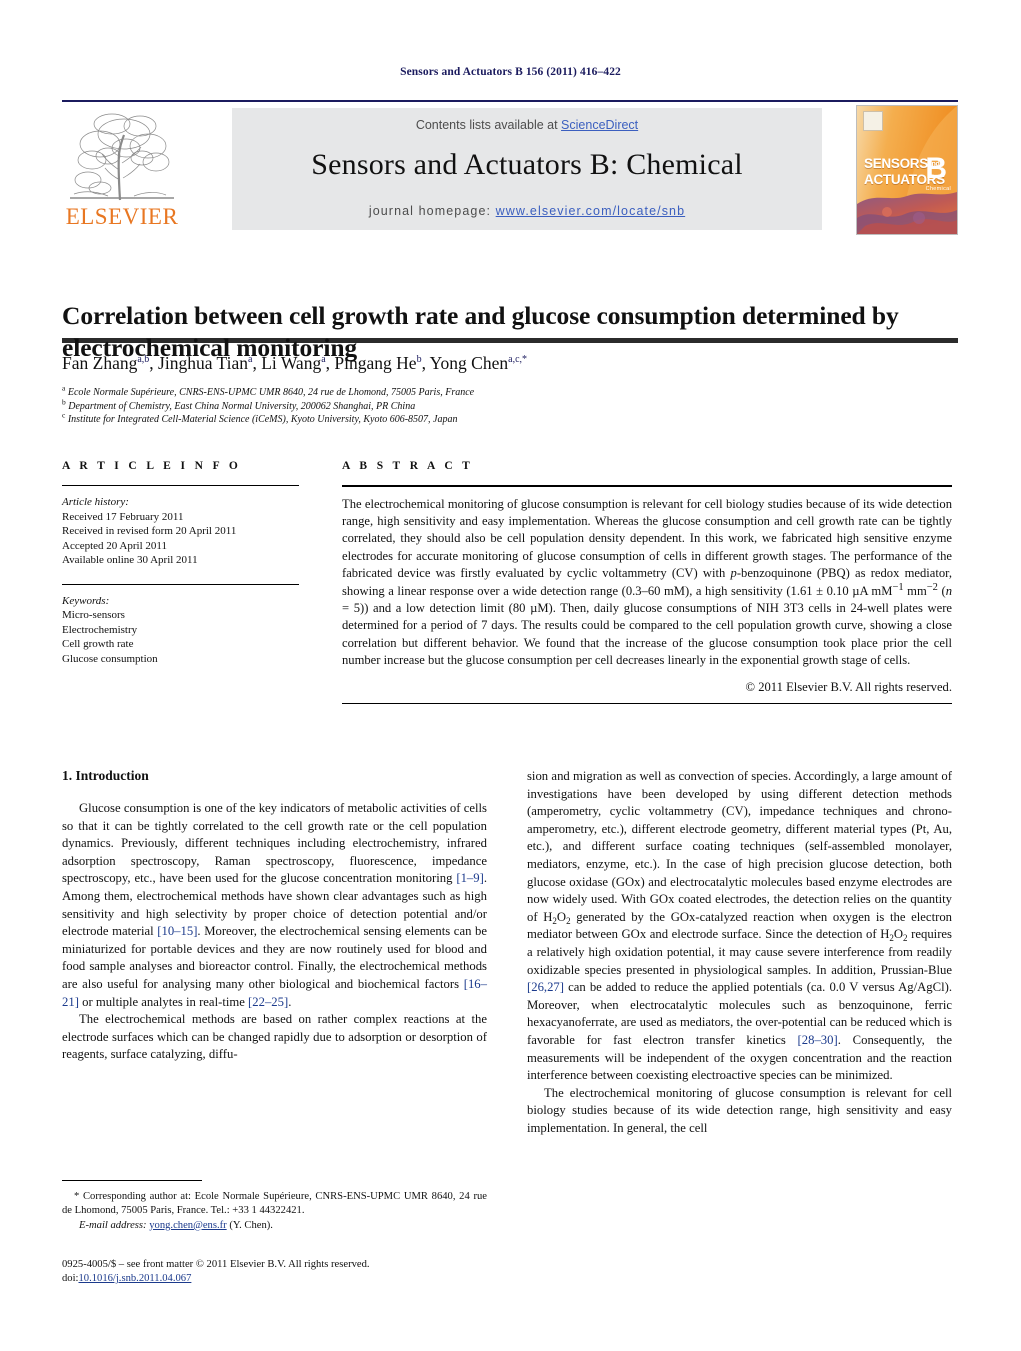 The width and height of the screenshot is (1021, 1351). I want to click on doi-line: doi:10.1016/j.snb.2011.04.067, so click(277, 1279).